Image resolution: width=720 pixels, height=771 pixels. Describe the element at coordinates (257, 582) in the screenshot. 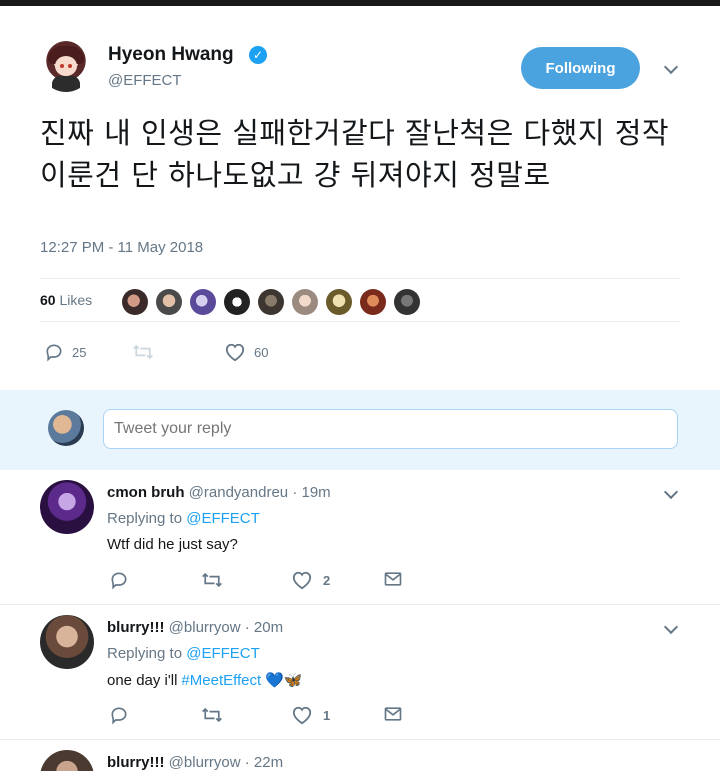

I see `reply-actions: 2` at that location.